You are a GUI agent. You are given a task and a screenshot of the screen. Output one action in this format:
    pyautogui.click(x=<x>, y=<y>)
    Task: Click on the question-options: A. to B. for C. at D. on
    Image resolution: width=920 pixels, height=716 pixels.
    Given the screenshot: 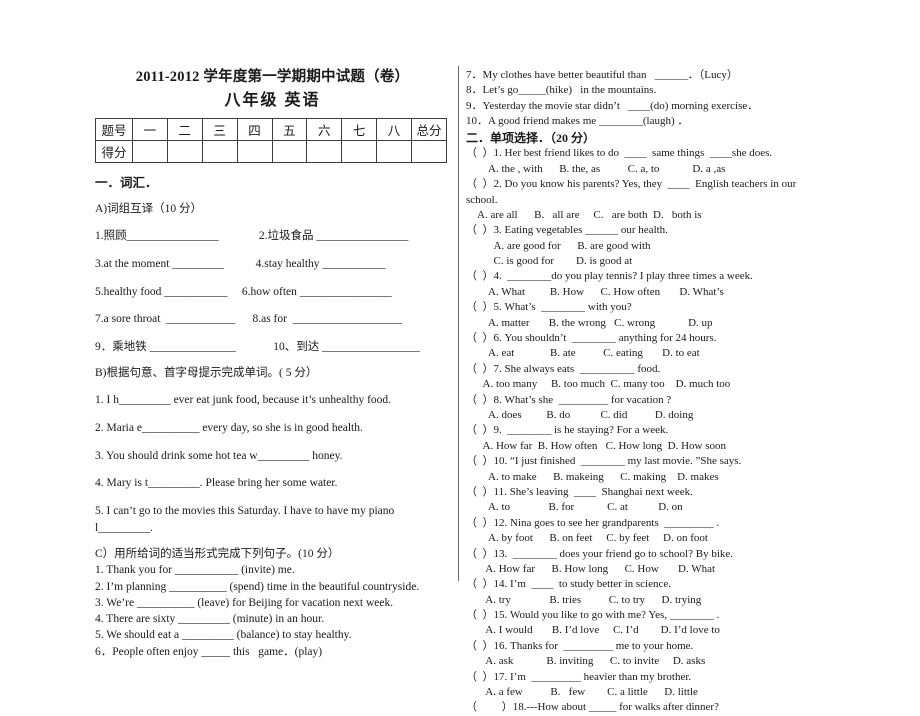 What is the action you would take?
    pyautogui.click(x=646, y=507)
    